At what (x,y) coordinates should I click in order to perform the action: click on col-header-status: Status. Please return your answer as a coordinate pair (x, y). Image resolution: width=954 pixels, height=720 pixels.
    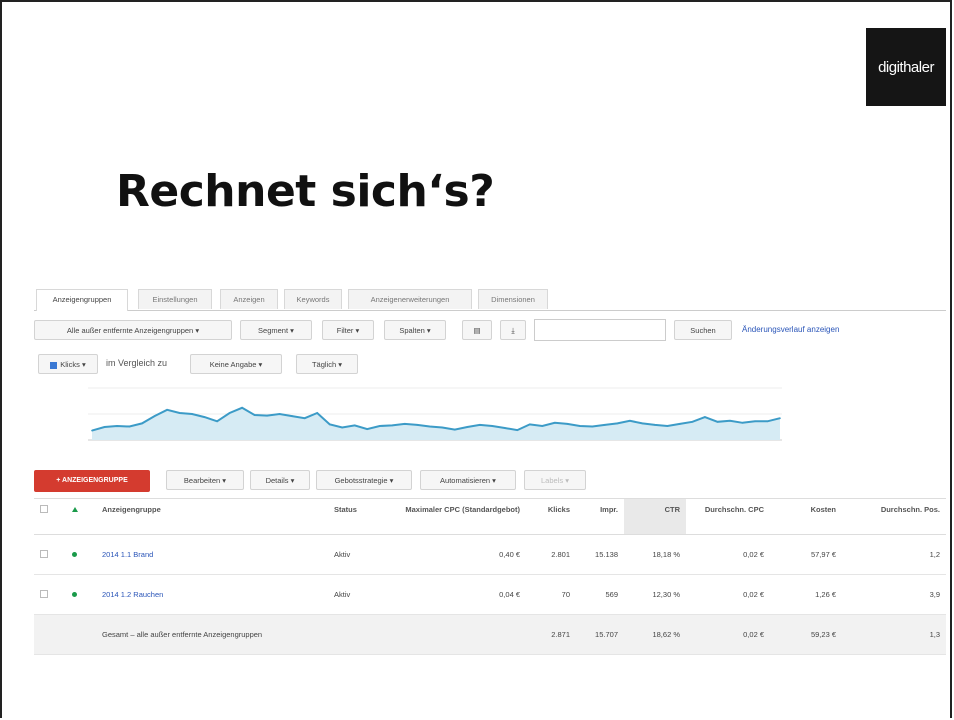
    Looking at the image, I should click on (358, 516).